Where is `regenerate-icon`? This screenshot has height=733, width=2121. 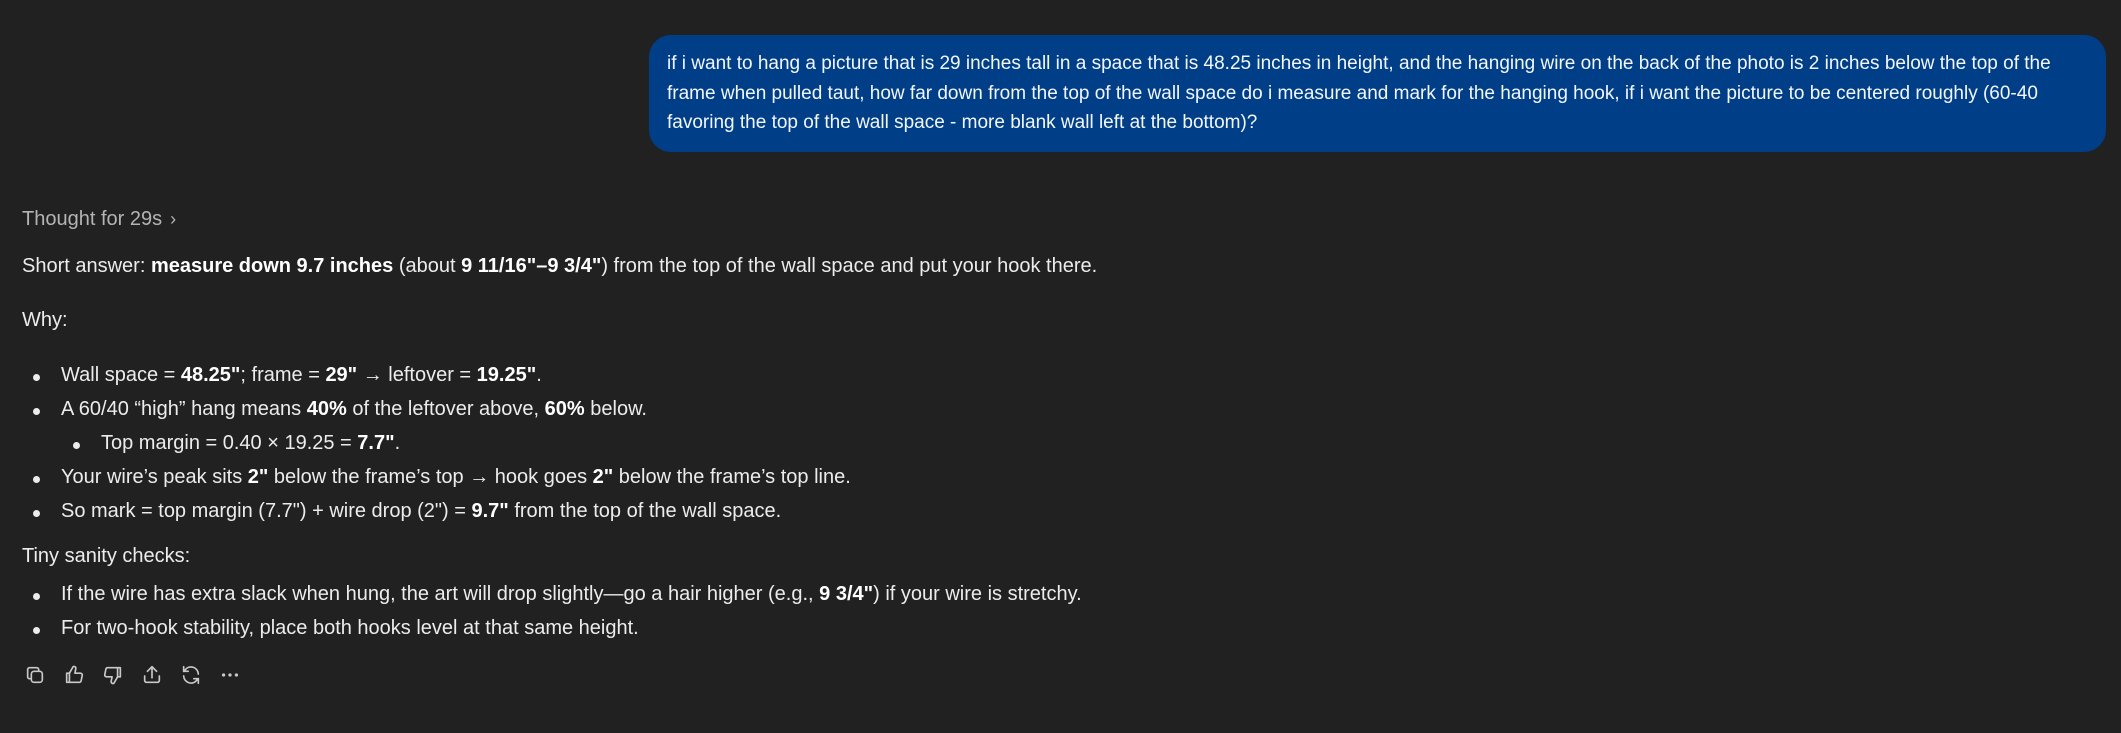
regenerate-icon is located at coordinates (191, 675).